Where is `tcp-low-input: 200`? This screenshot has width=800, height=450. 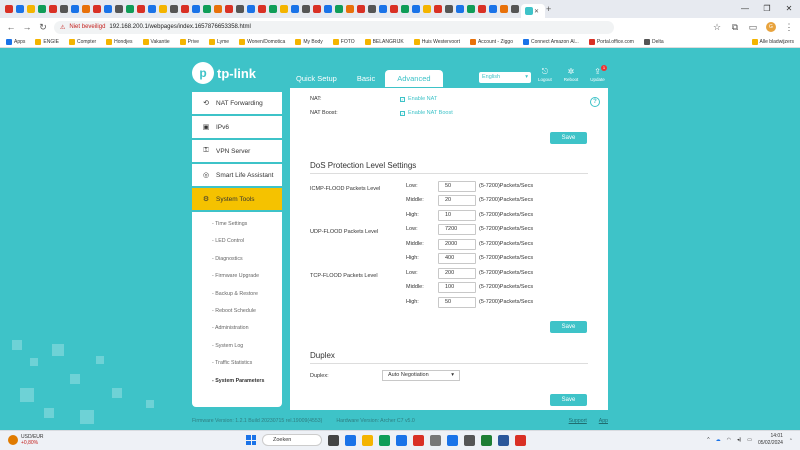
tcp-low-input: 200 is located at coordinates (457, 273).